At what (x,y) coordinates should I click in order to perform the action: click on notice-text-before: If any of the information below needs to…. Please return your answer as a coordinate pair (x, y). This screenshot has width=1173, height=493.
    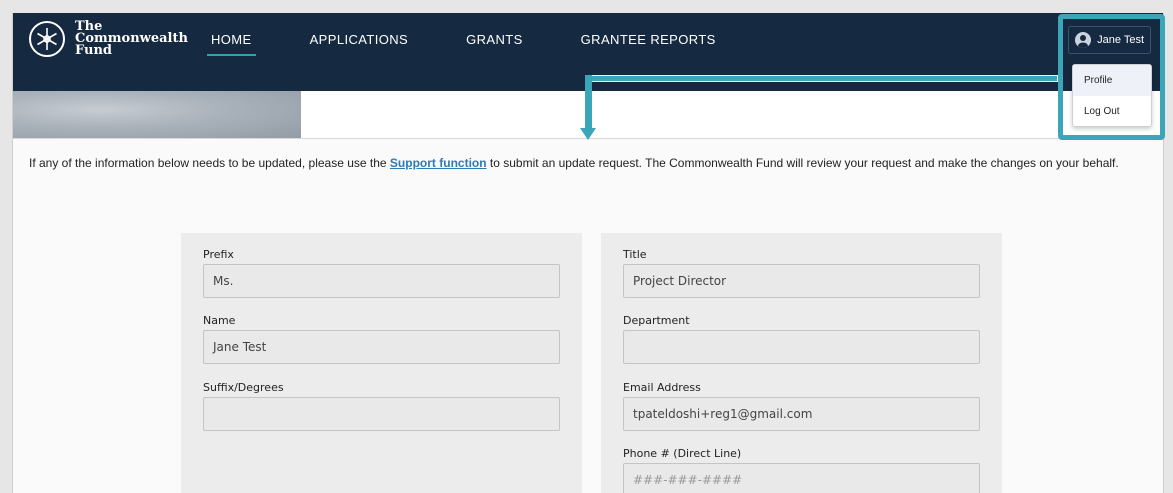
    Looking at the image, I should click on (209, 163).